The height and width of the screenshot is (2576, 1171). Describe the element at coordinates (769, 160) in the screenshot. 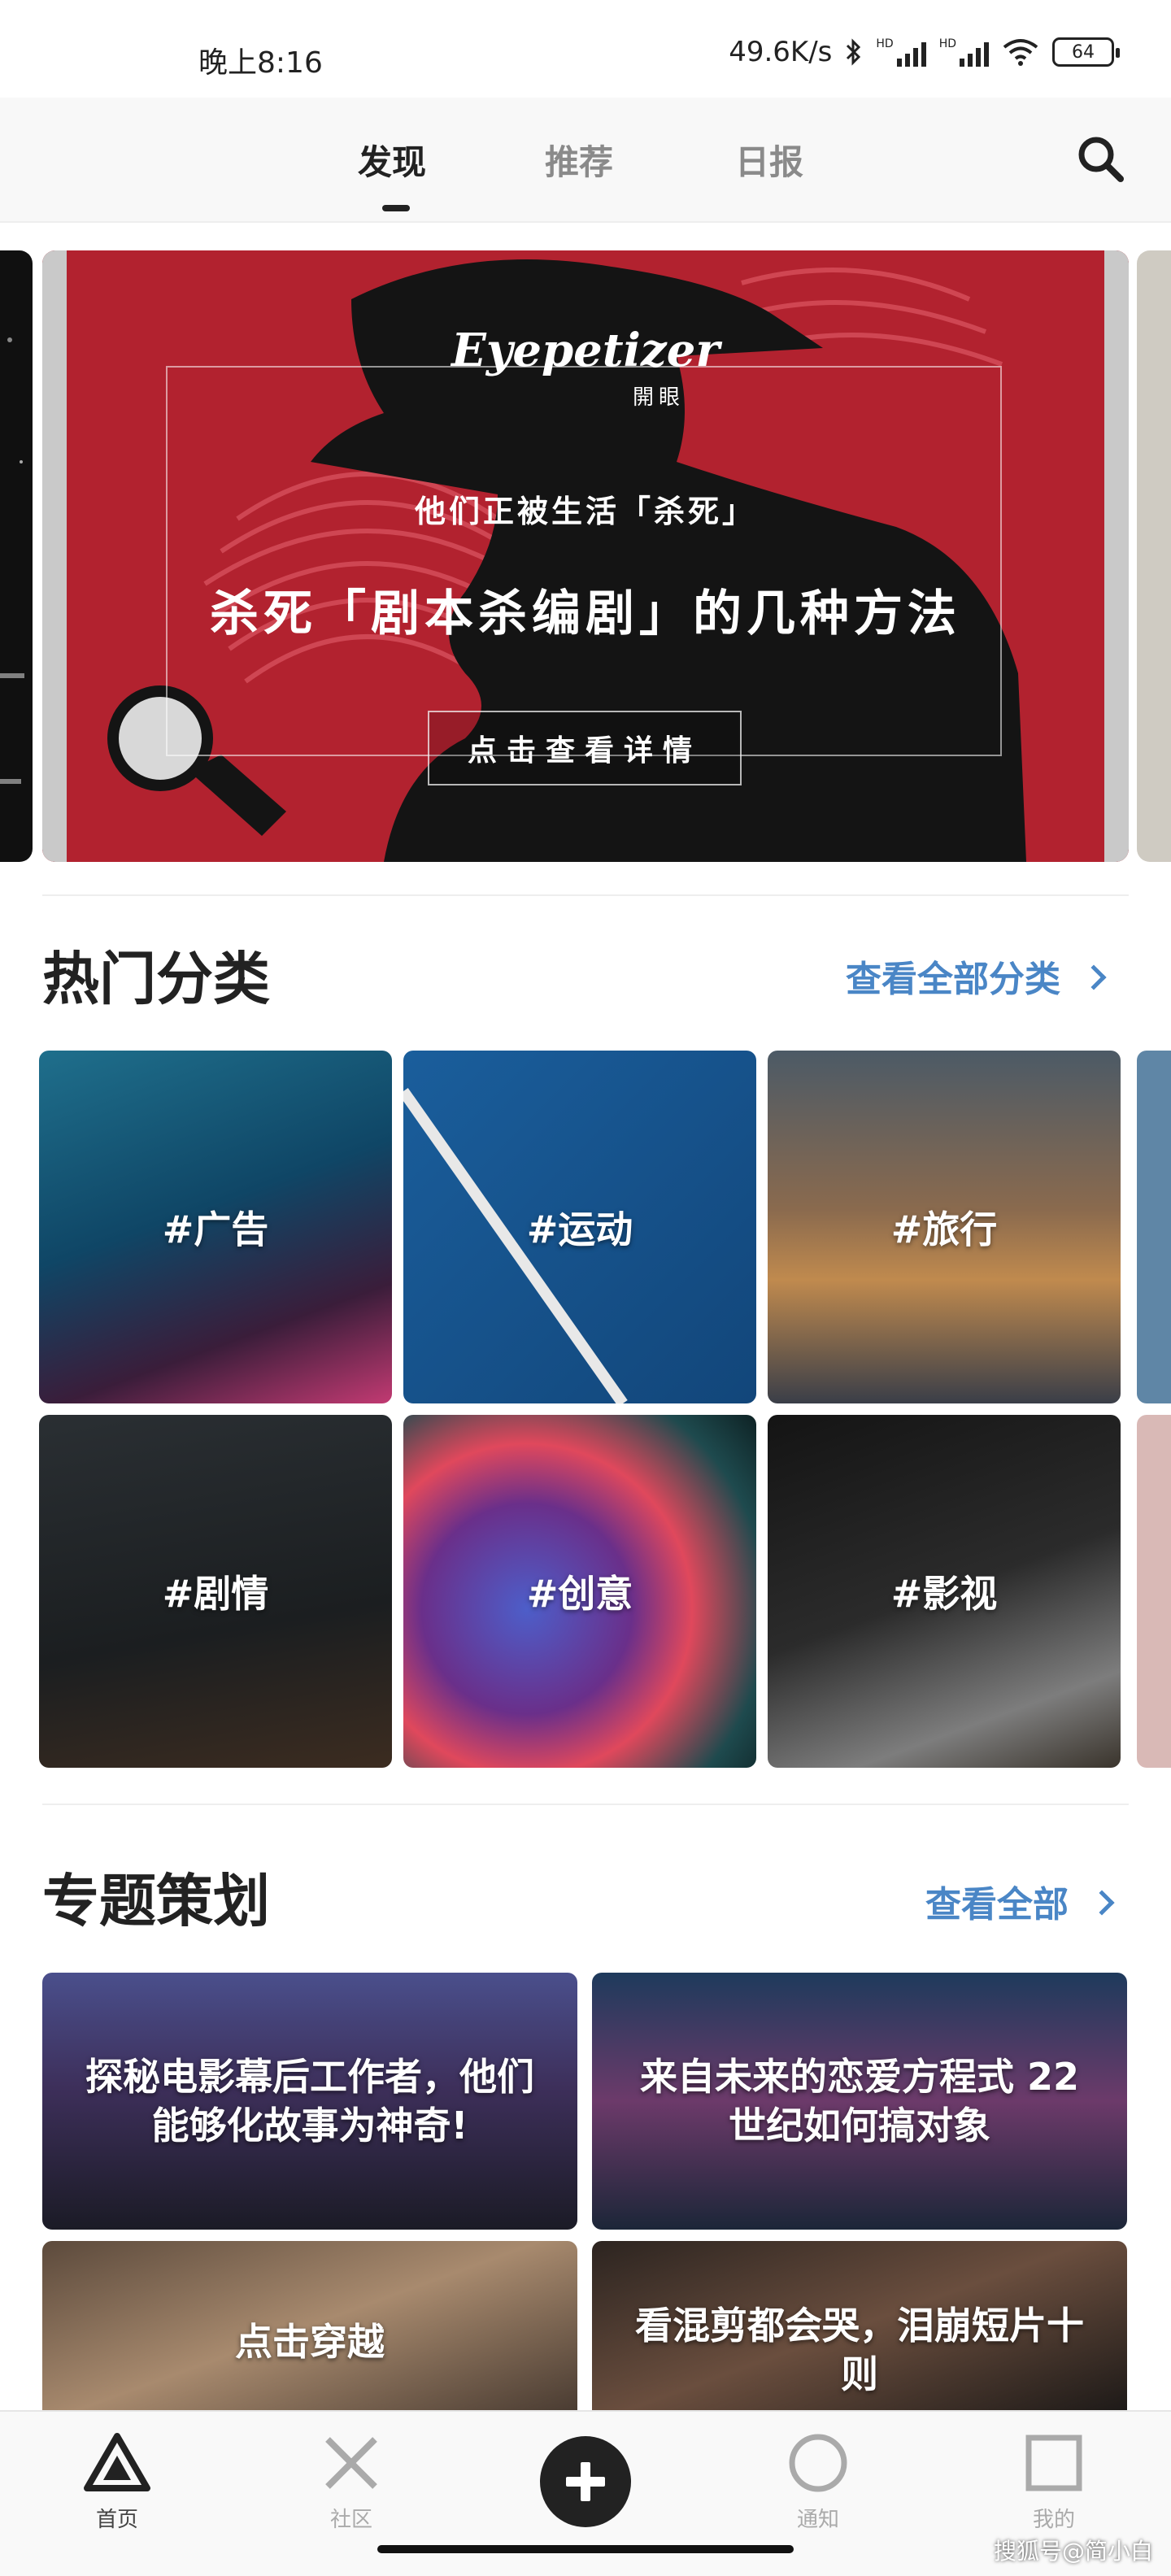

I see `tab-daily: 日报` at that location.